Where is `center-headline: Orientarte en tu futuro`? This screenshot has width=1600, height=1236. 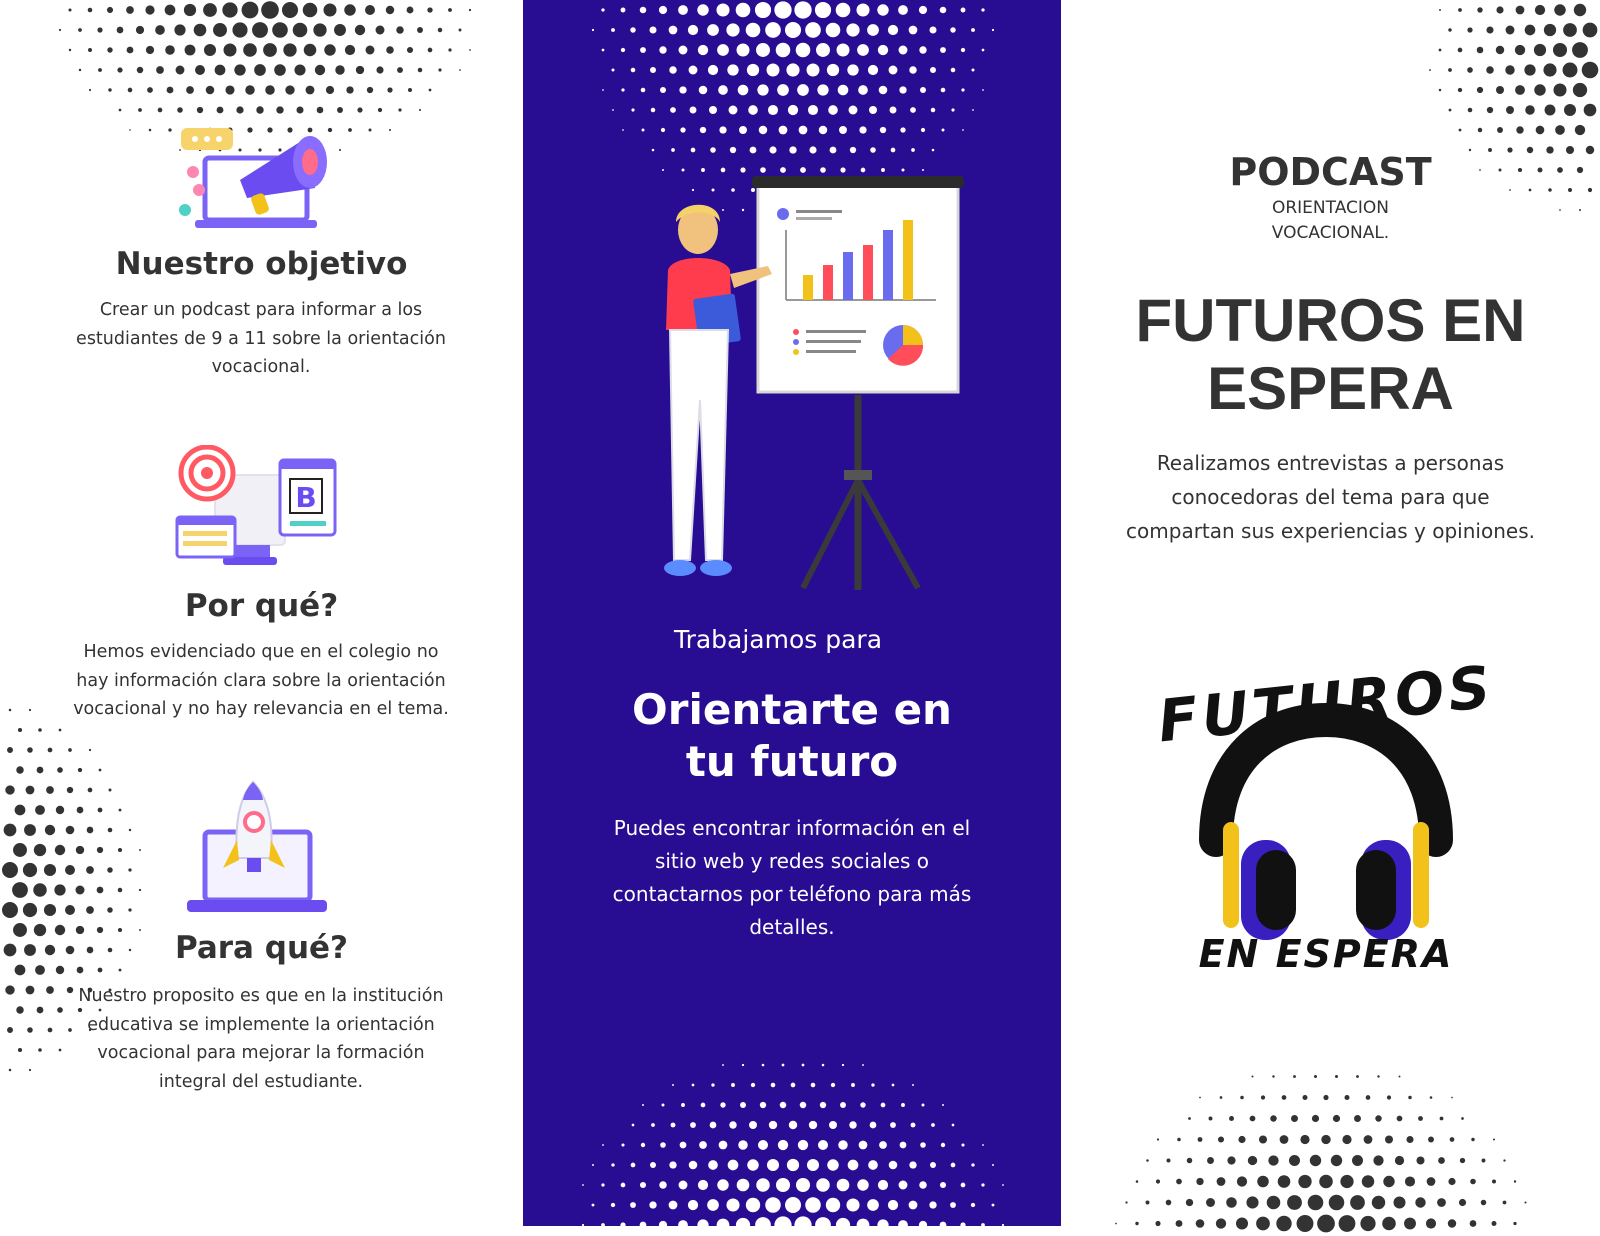
center-headline: Orientarte en tu futuro is located at coordinates (792, 735).